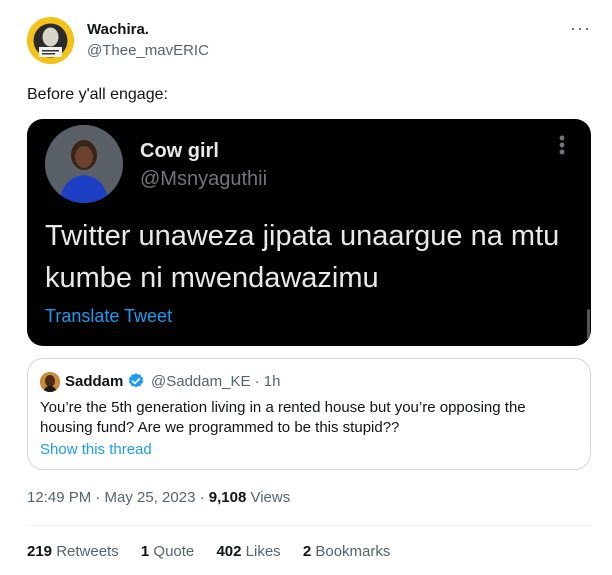 Image resolution: width=612 pixels, height=575 pixels. I want to click on bookmarks-label: Bookmarks, so click(351, 551).